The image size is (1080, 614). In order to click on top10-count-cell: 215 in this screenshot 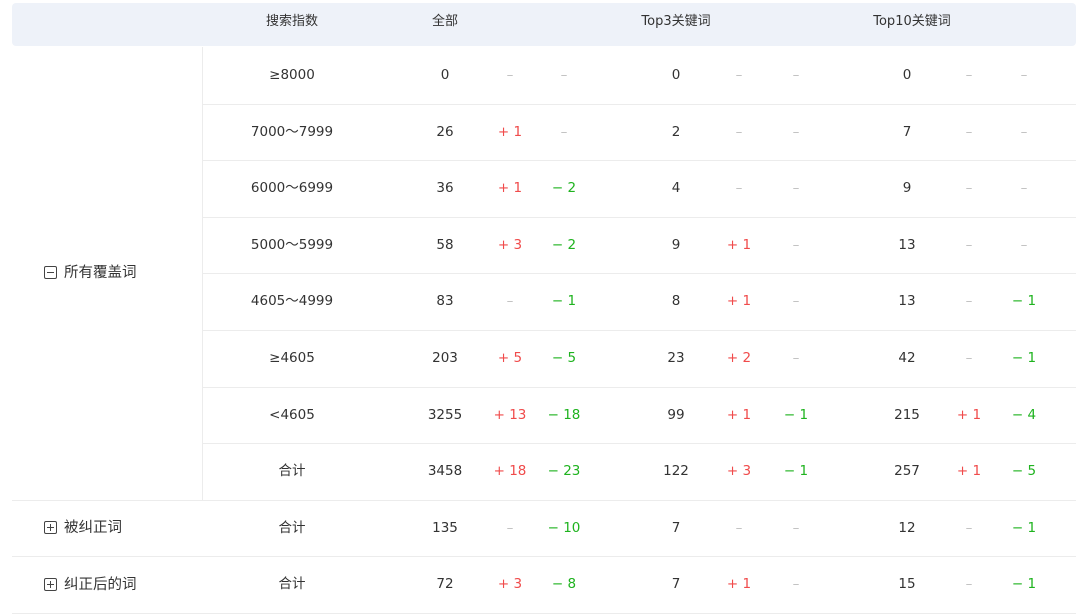, I will do `click(907, 414)`.